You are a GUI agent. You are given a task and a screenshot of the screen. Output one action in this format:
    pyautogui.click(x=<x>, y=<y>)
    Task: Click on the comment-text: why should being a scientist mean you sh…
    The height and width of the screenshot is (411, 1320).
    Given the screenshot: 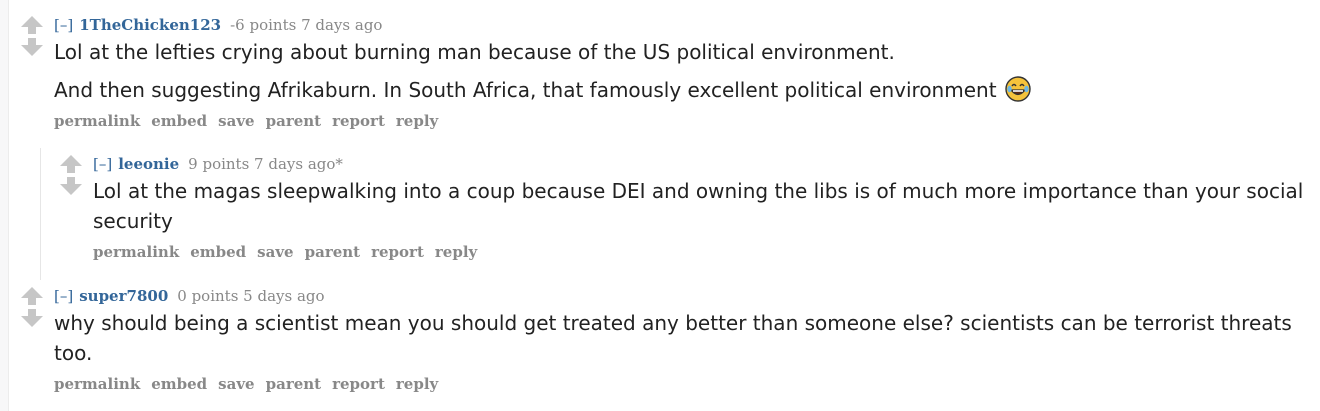 What is the action you would take?
    pyautogui.click(x=681, y=338)
    